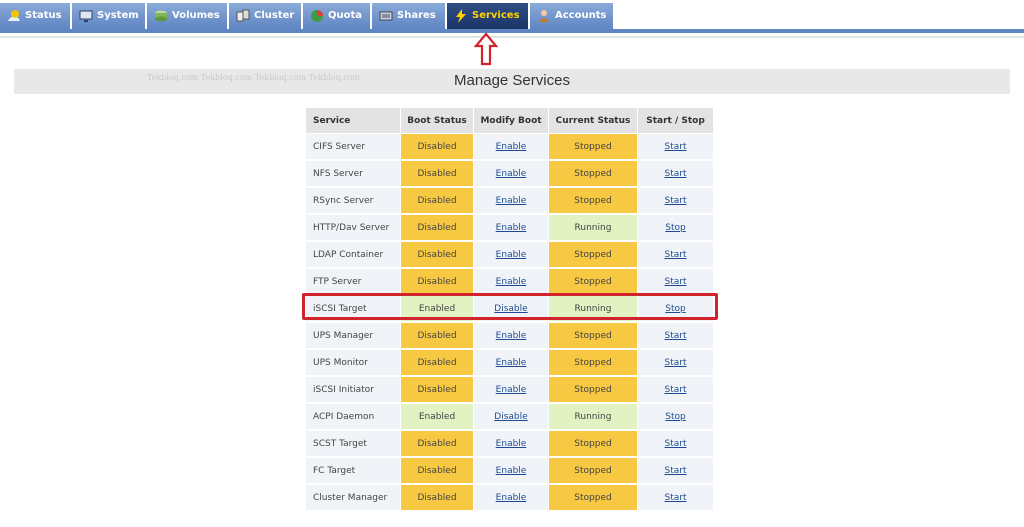 This screenshot has width=1024, height=527. Describe the element at coordinates (14, 15) in the screenshot. I see `status-icon` at that location.